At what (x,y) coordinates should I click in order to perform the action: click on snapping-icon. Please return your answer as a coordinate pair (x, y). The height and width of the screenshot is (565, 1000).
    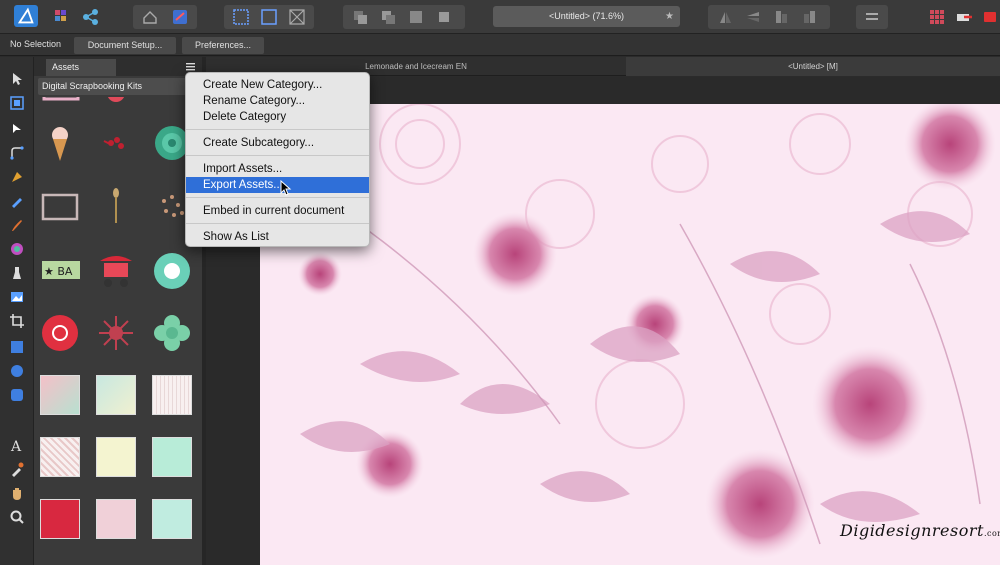
    Looking at the image, I should click on (180, 17).